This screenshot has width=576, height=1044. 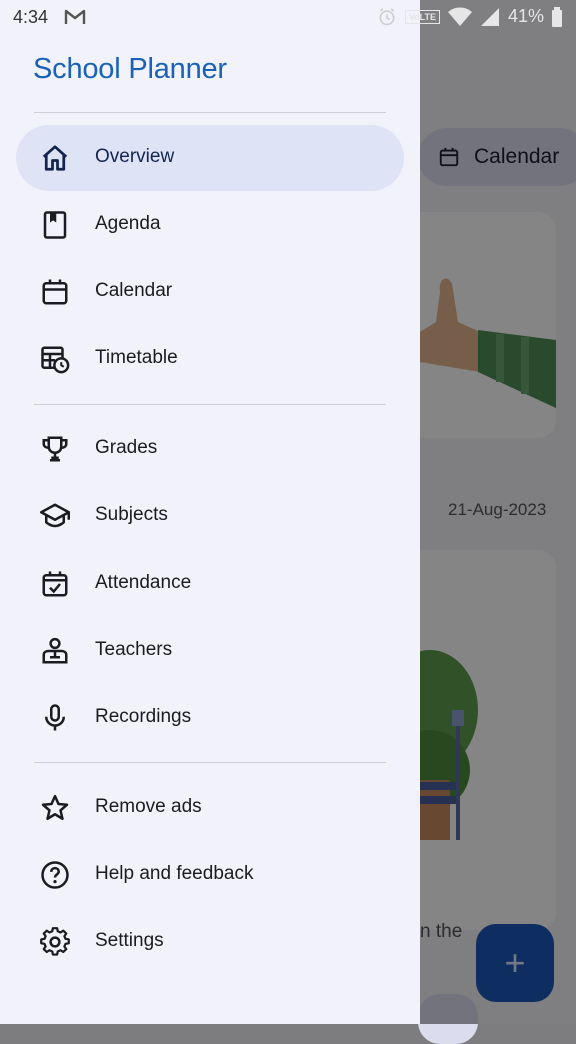 What do you see at coordinates (288, 18) in the screenshot?
I see `status-bar: 4:34 VoLTE 41%` at bounding box center [288, 18].